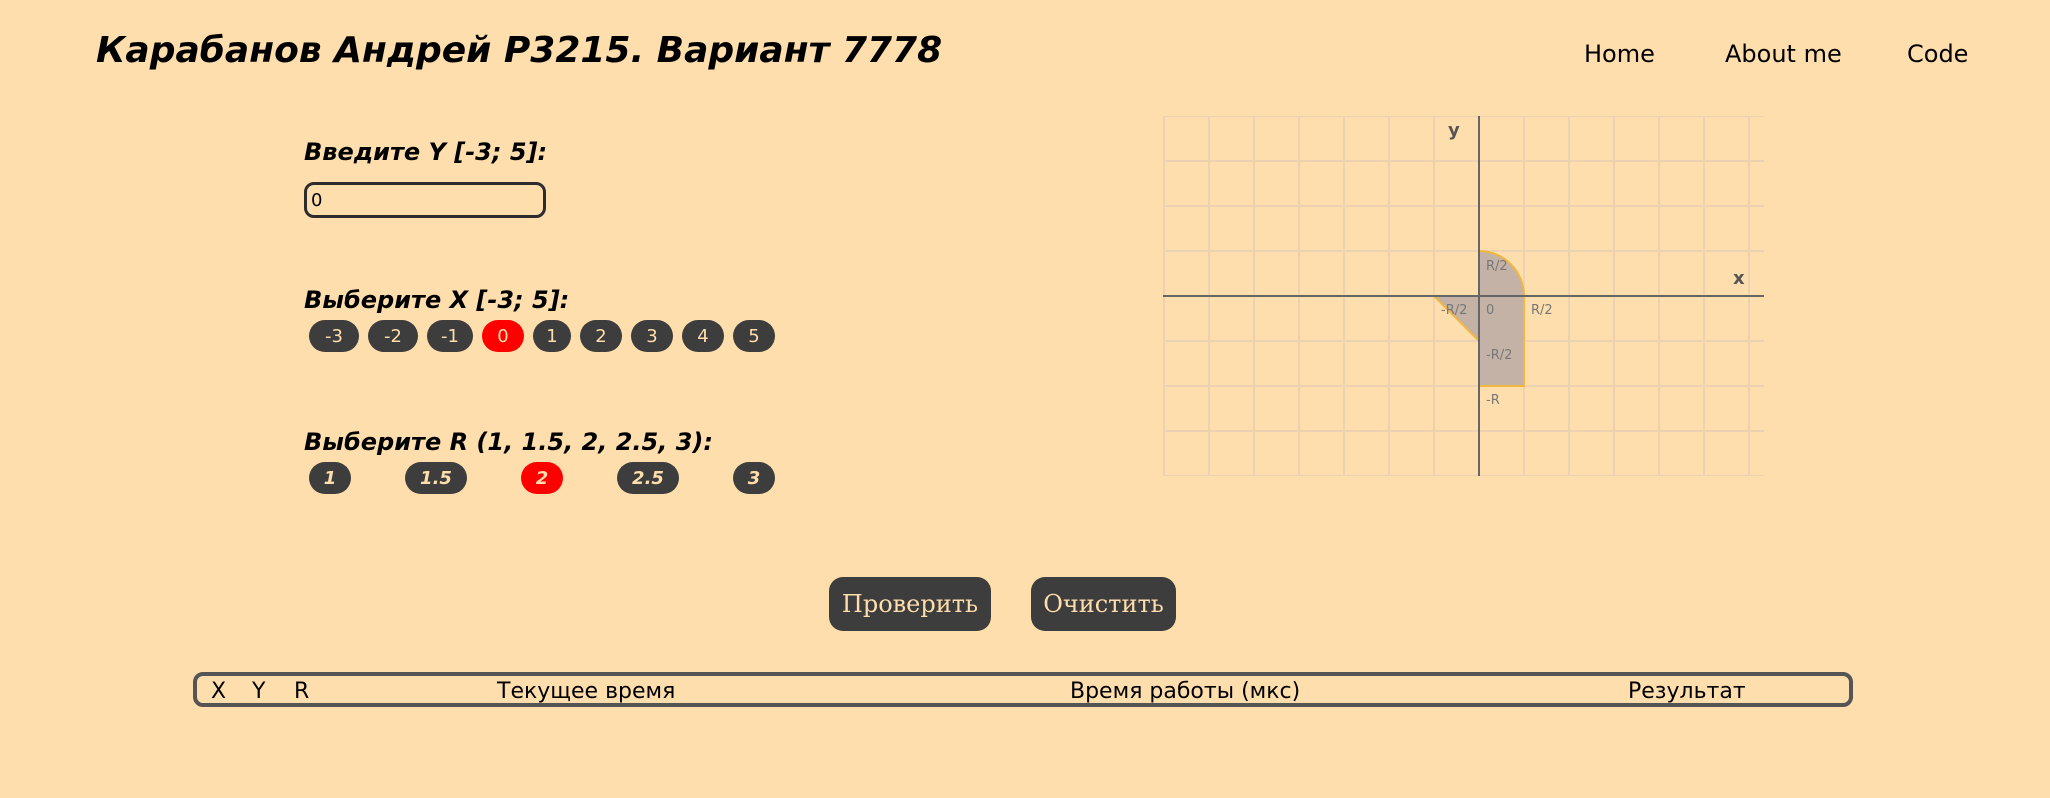 The image size is (2050, 798). I want to click on x-button: 5, so click(754, 336).